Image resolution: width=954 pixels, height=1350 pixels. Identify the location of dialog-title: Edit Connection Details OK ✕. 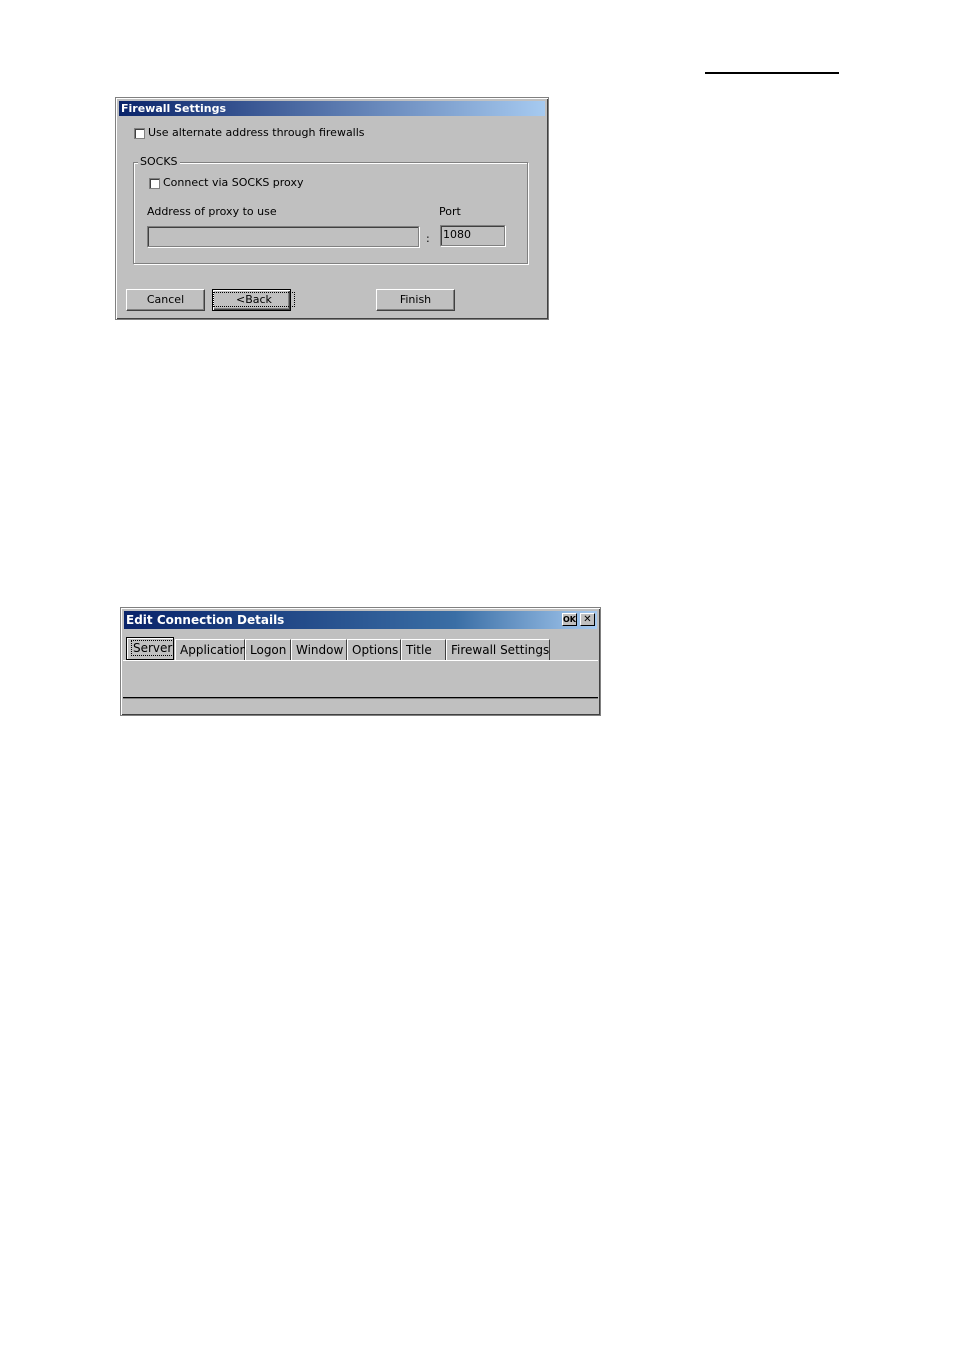
(360, 620).